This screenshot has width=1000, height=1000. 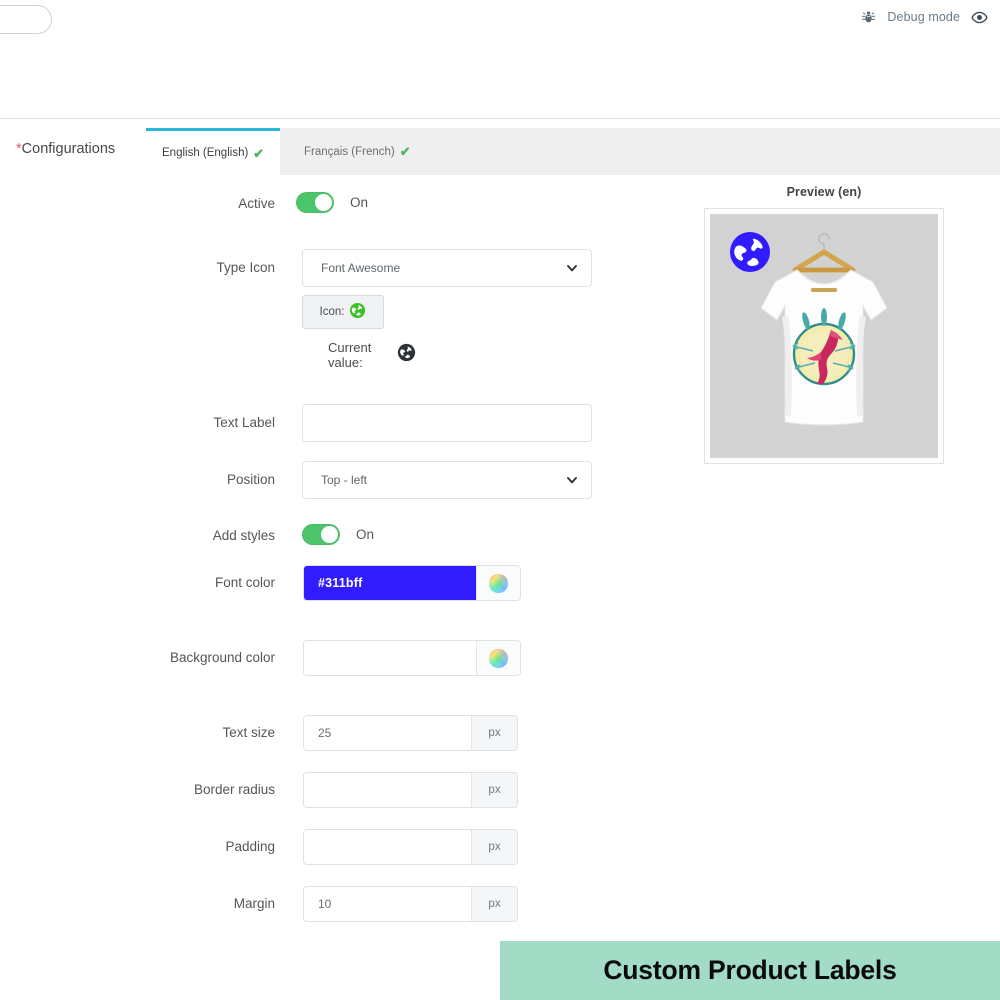 I want to click on active-toggle, so click(x=315, y=202).